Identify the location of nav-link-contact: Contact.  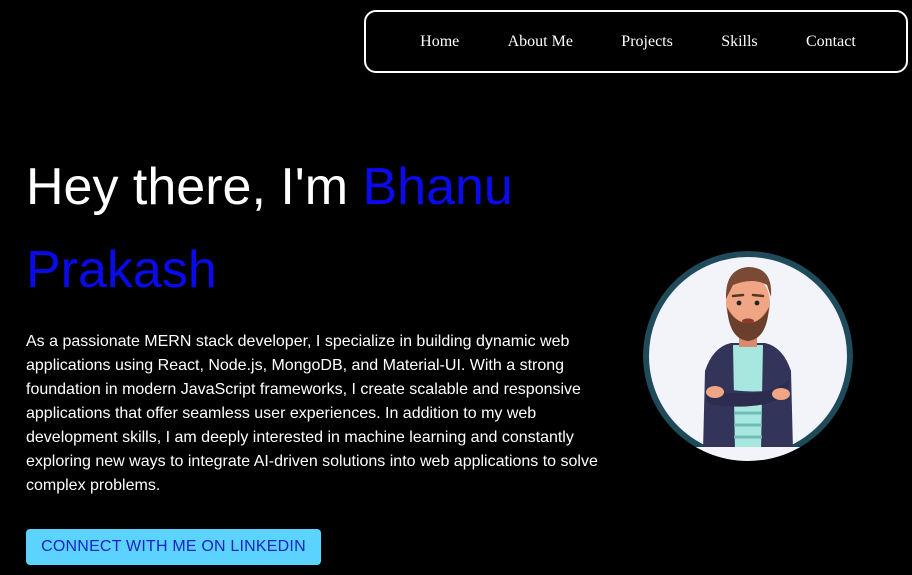
(831, 42).